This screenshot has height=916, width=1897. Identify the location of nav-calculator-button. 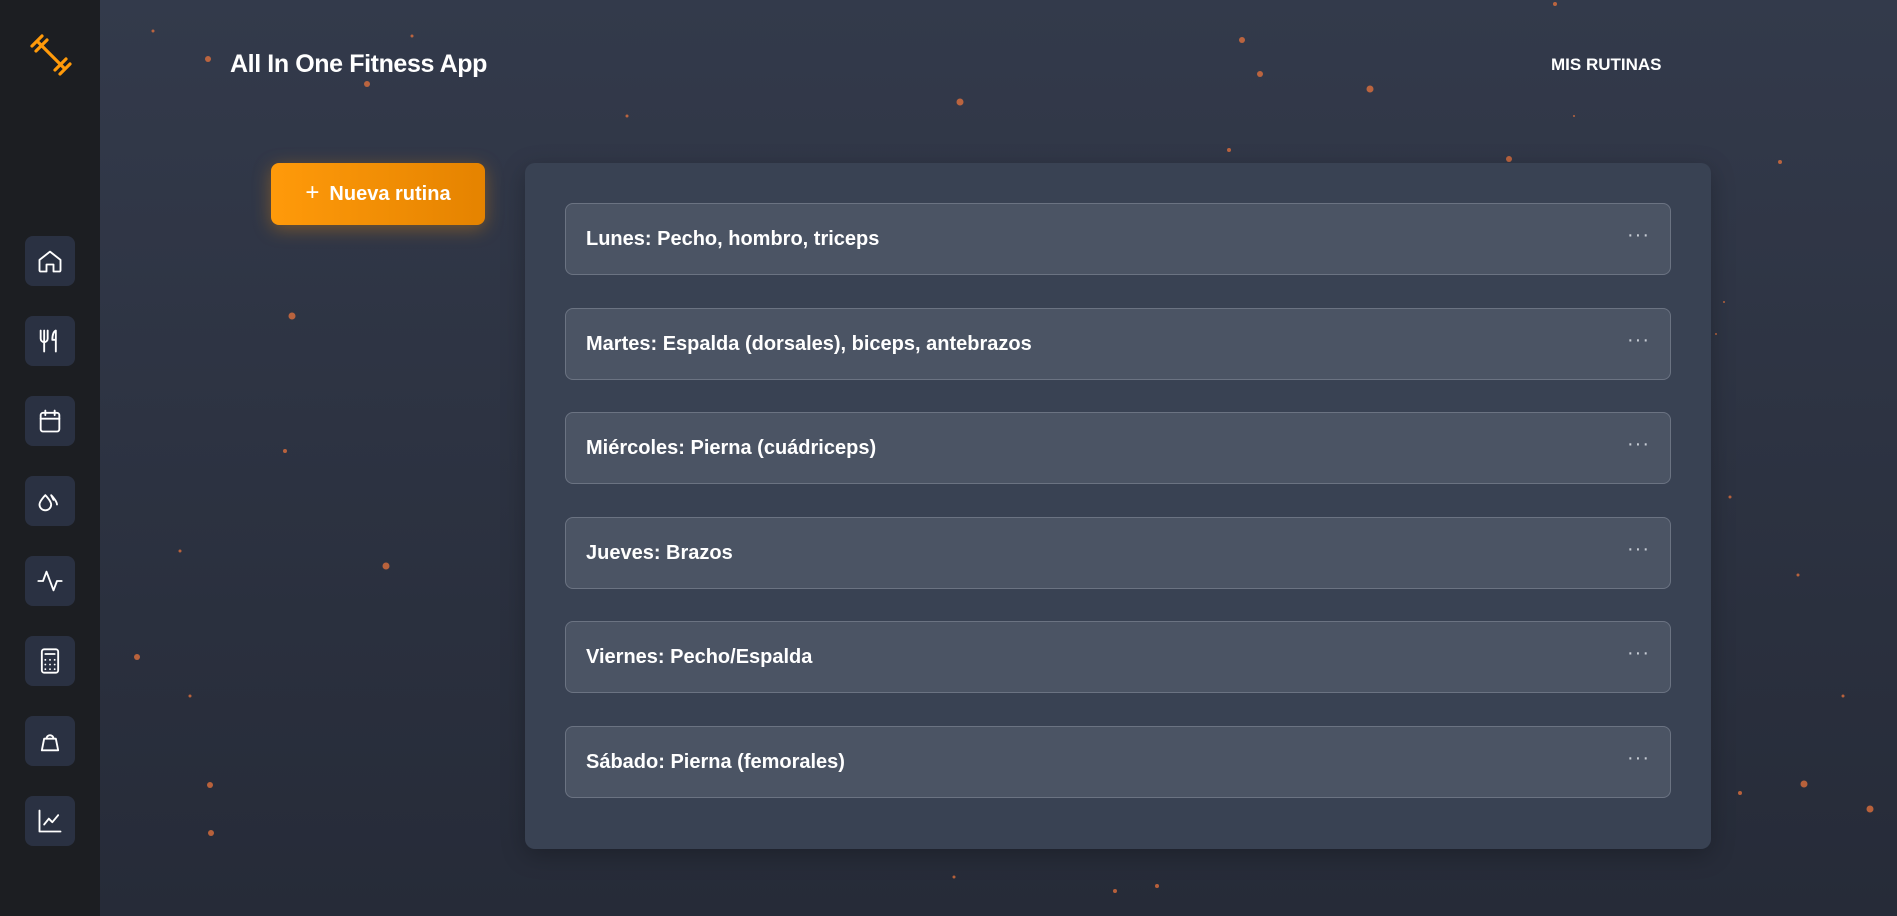
(50, 661).